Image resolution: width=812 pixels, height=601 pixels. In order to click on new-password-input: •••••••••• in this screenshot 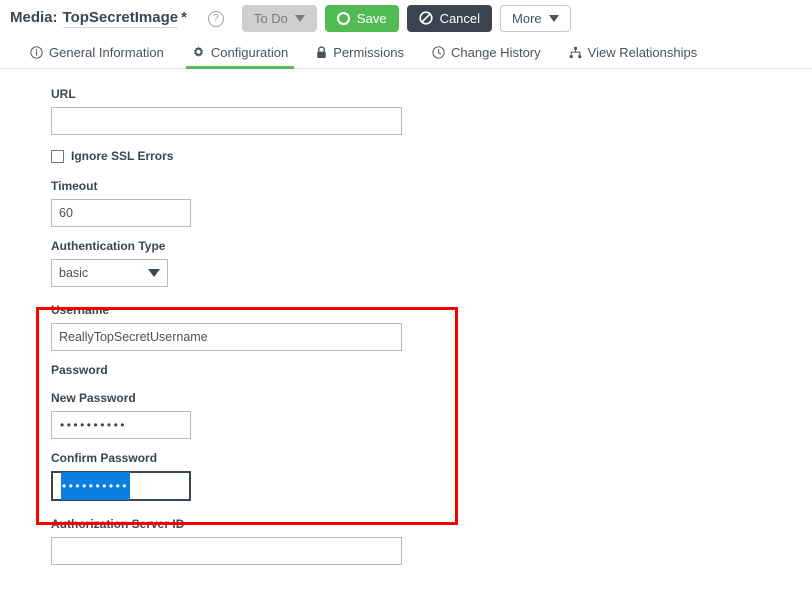, I will do `click(121, 425)`.